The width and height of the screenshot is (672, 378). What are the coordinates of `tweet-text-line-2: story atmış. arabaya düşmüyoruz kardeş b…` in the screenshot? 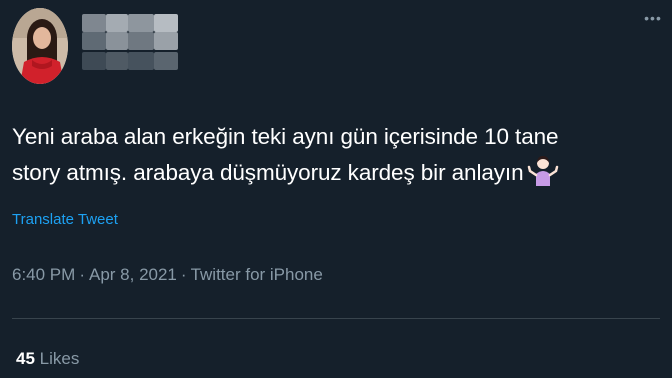 It's located at (337, 172).